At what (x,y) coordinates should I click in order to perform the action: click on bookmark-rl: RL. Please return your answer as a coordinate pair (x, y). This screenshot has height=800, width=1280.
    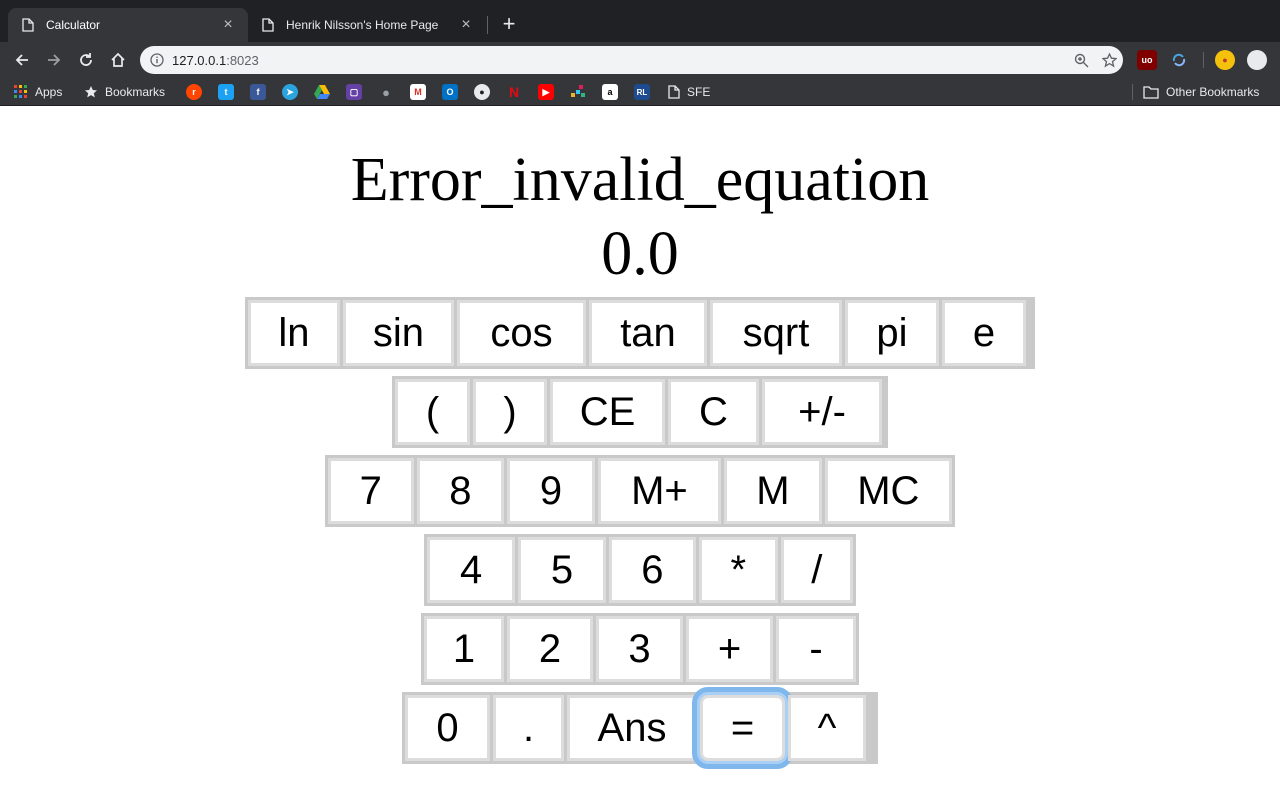
    Looking at the image, I should click on (642, 92).